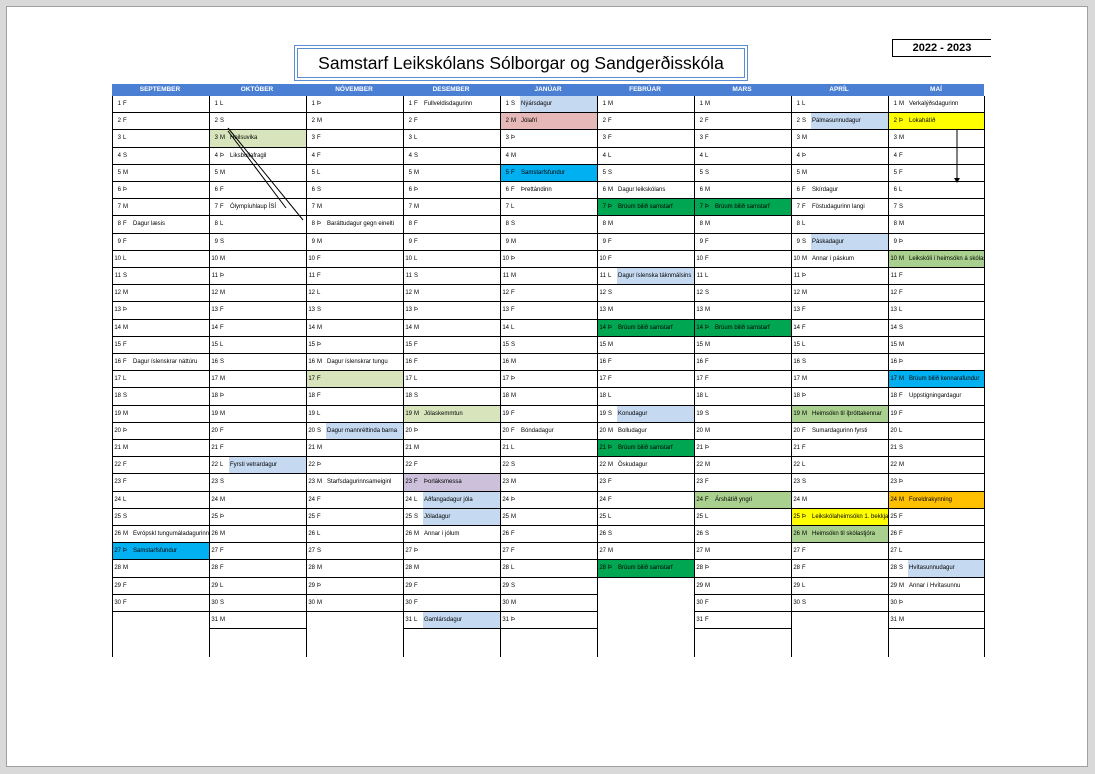  I want to click on day-cell: 24 L Aðfangadagur jóla, so click(451, 500).